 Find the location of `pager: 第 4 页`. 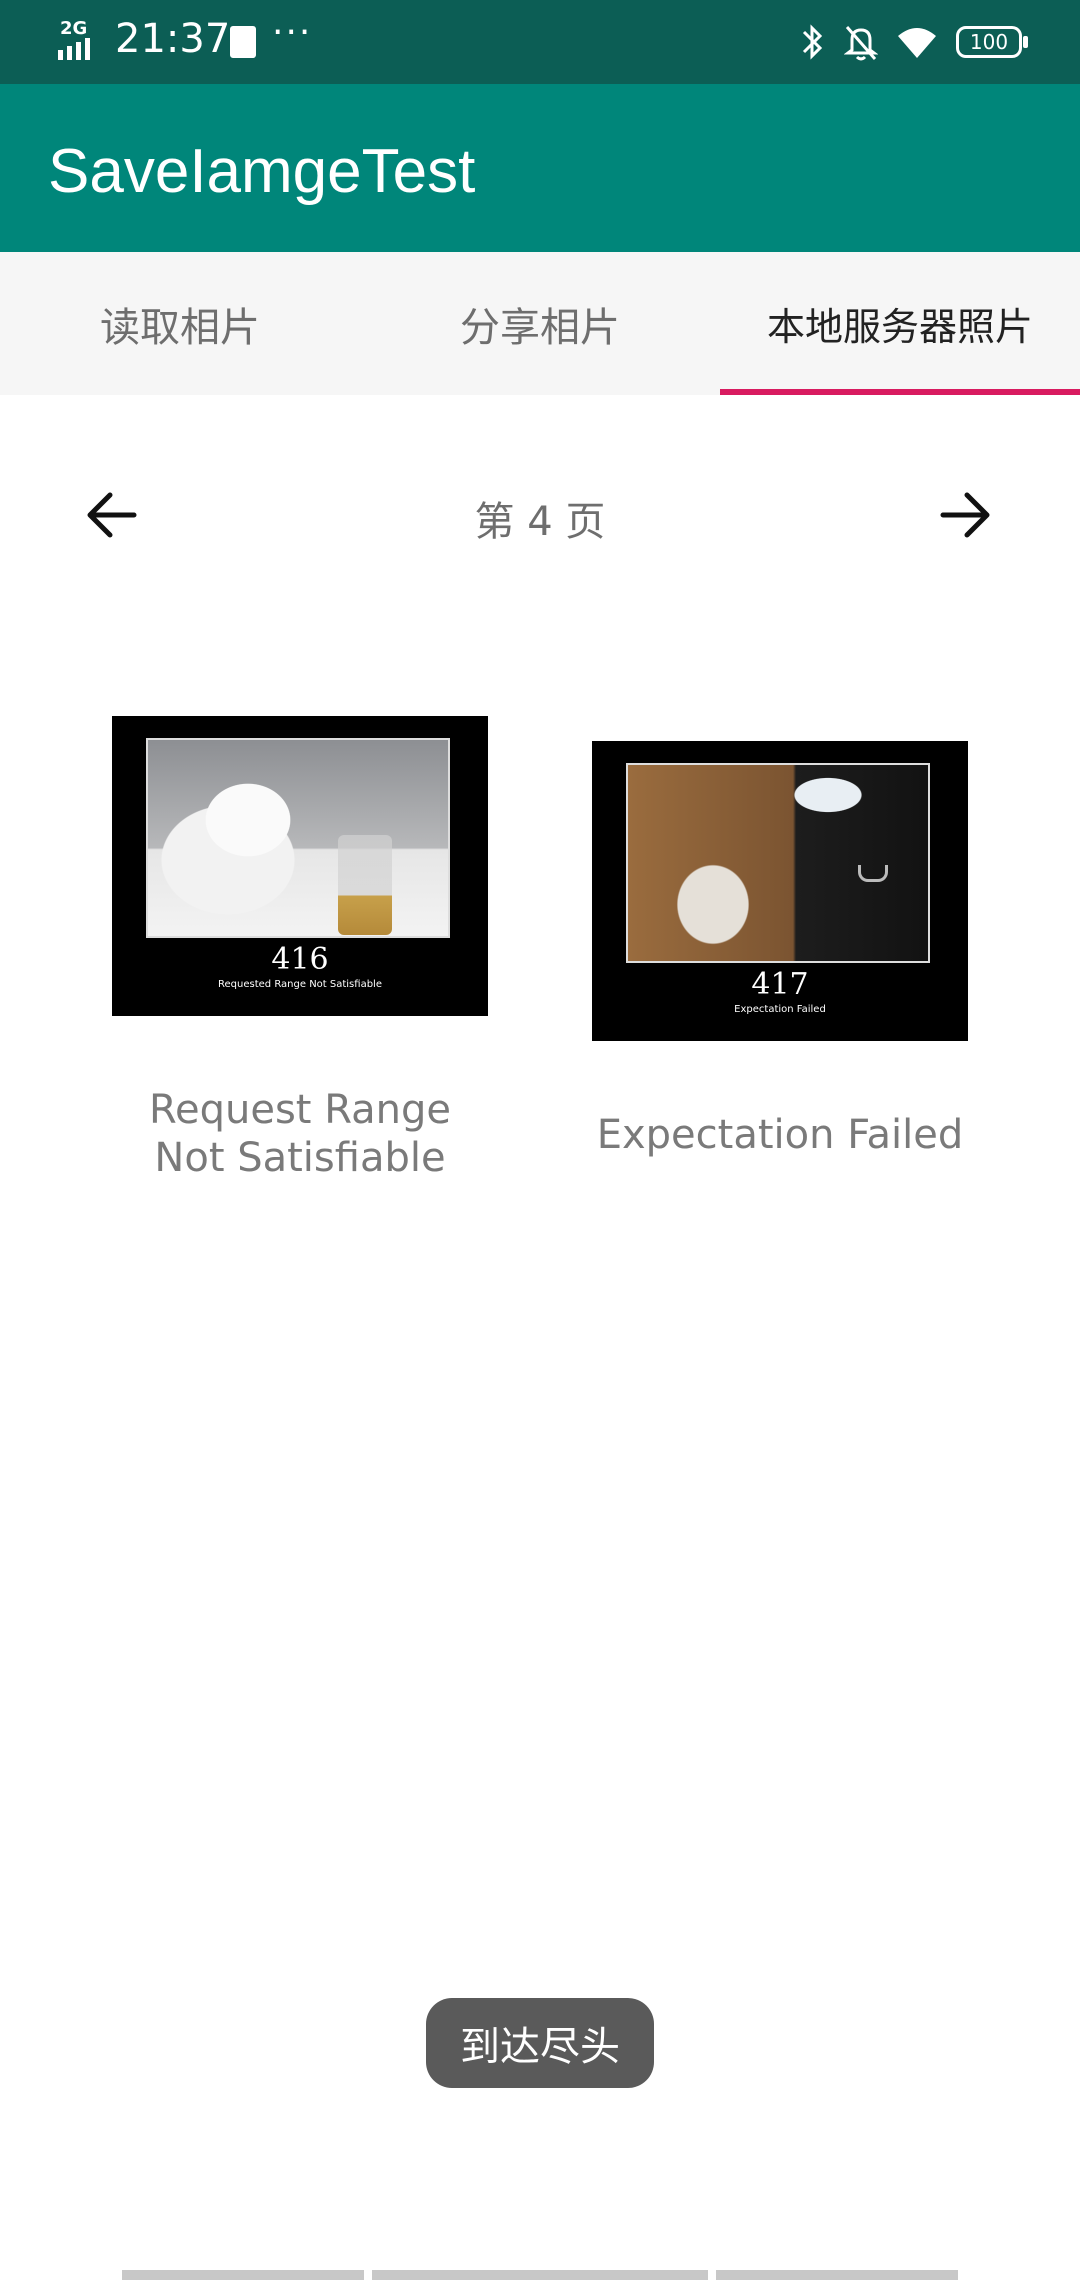

pager: 第 4 页 is located at coordinates (540, 510).